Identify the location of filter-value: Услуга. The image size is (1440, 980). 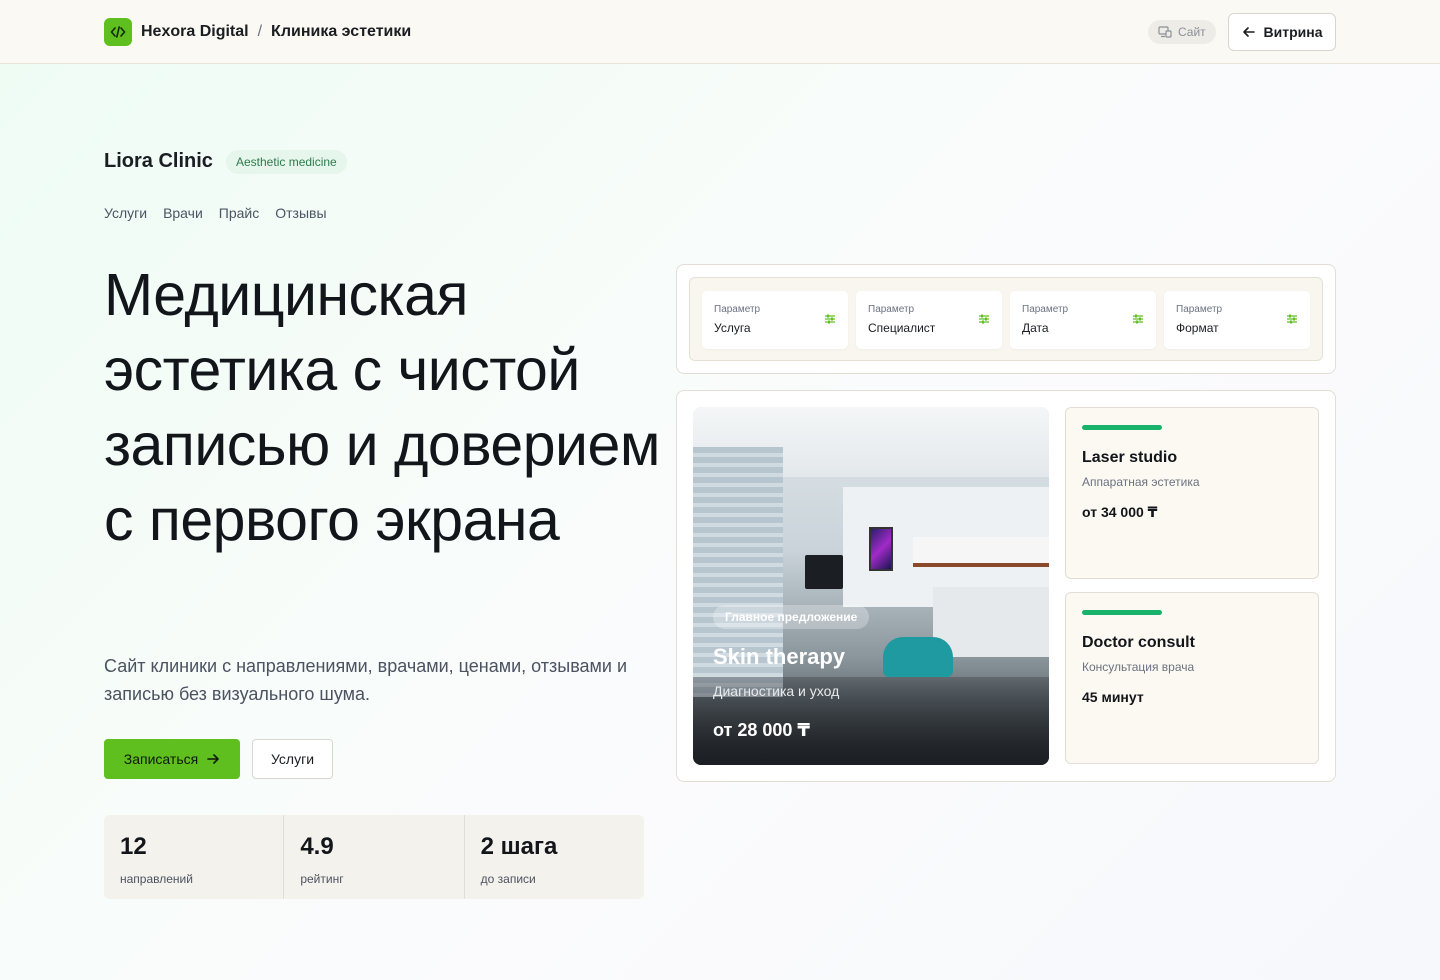
(732, 328).